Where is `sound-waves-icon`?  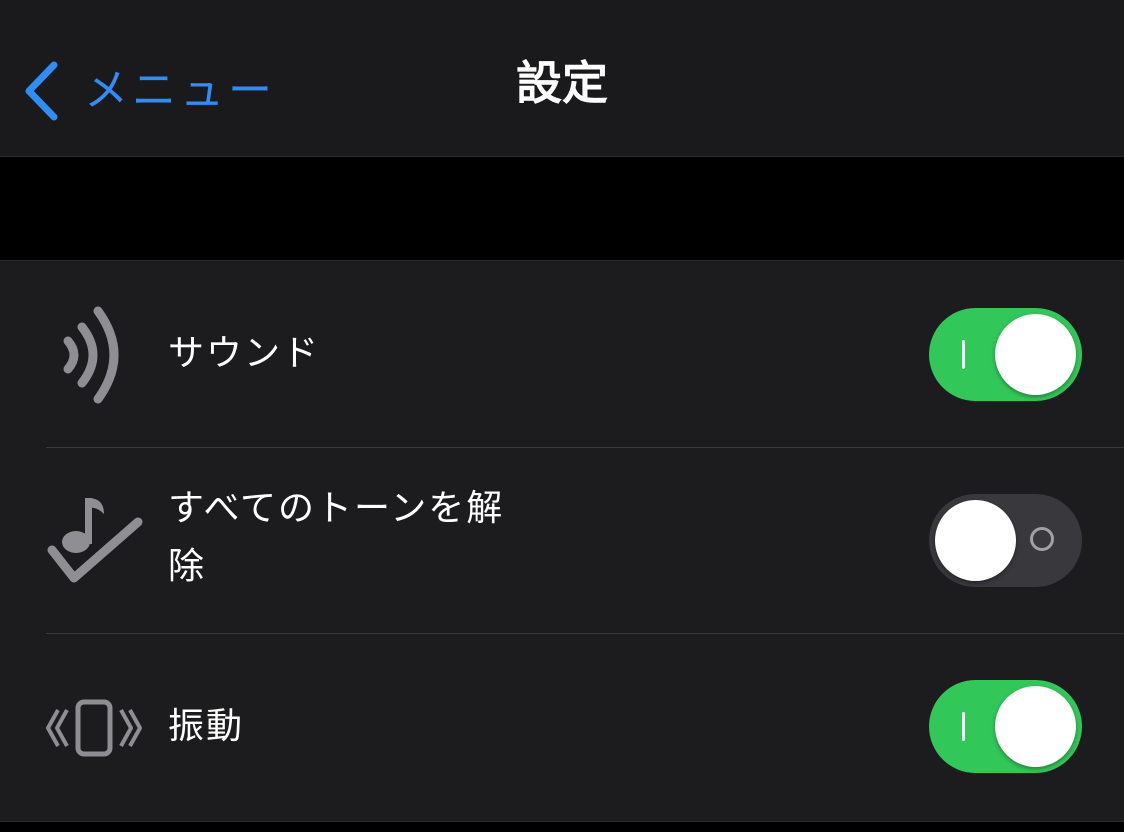 sound-waves-icon is located at coordinates (93, 355).